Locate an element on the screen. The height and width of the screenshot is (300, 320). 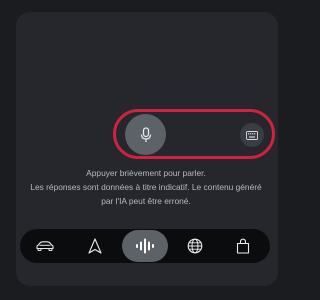
globe-icon is located at coordinates (195, 246).